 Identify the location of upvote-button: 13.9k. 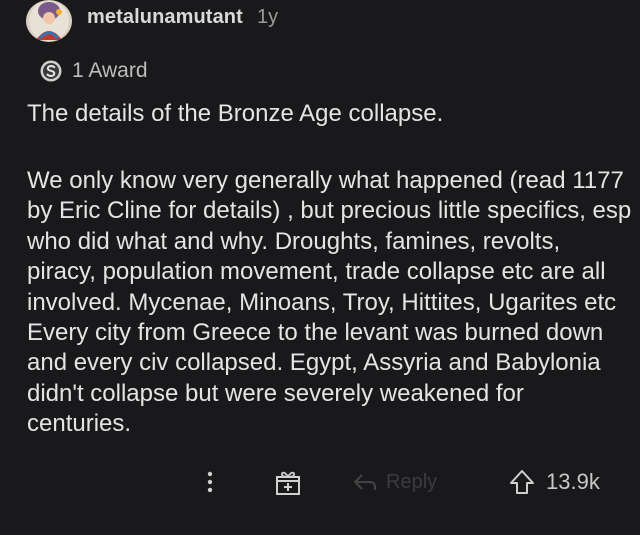
(554, 482).